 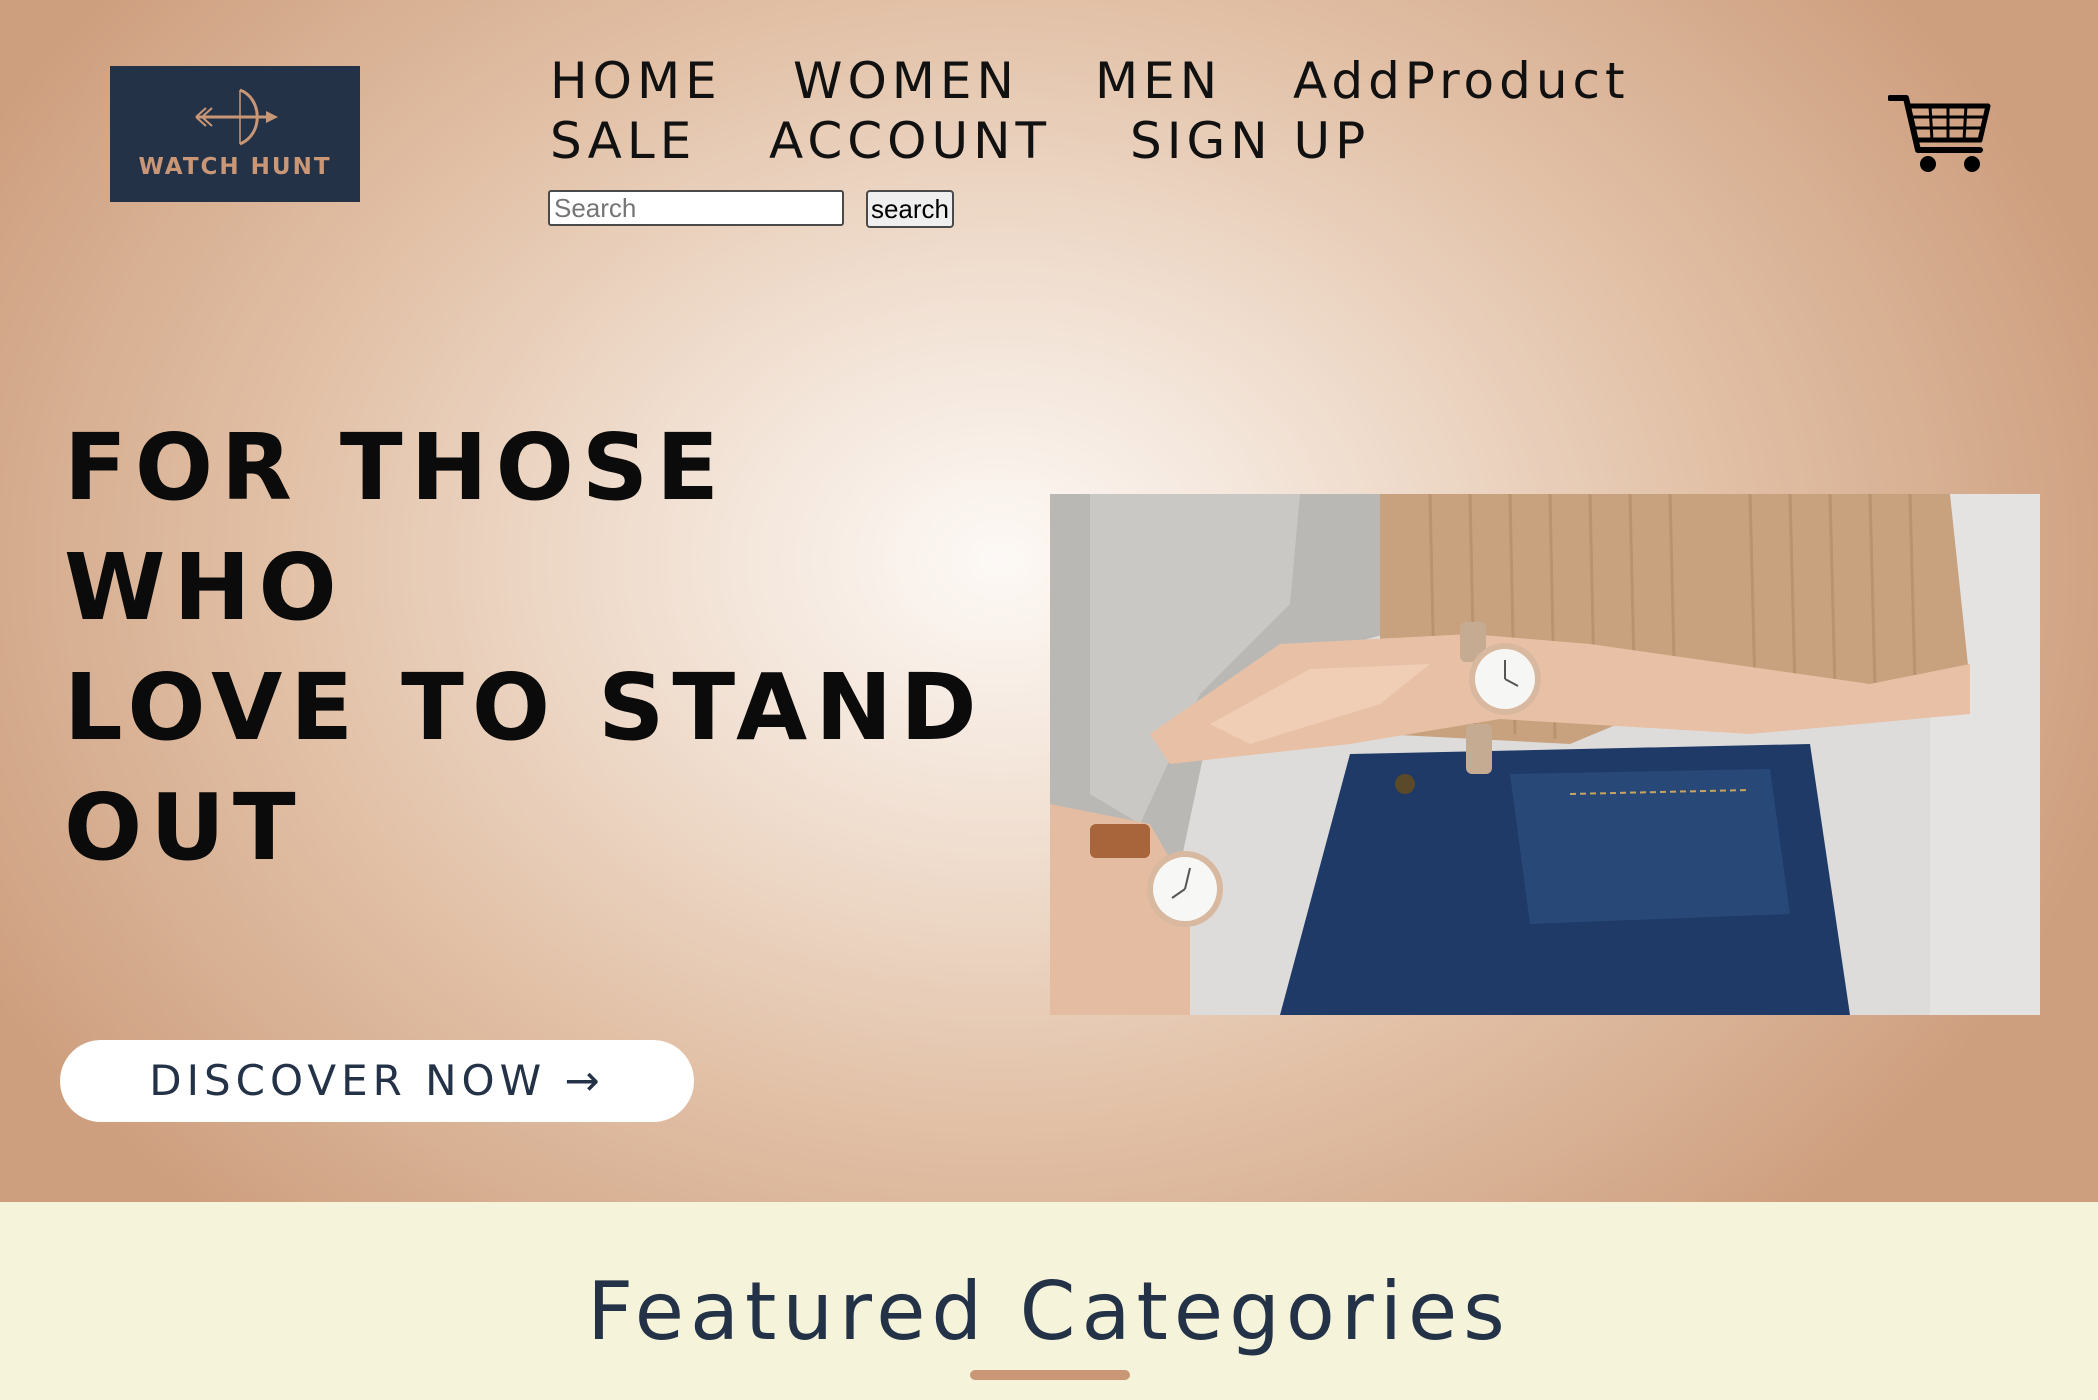 What do you see at coordinates (636, 81) in the screenshot?
I see `nav-home: HOME` at bounding box center [636, 81].